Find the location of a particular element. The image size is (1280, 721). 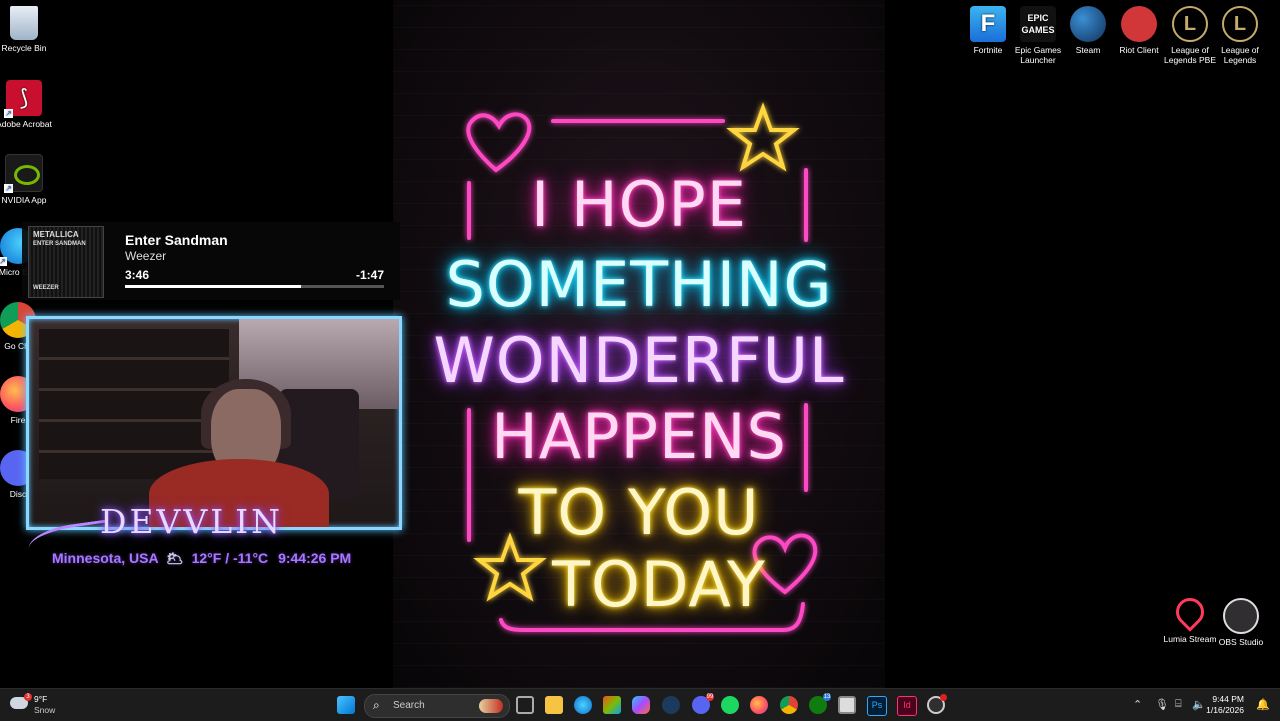

search-icon: ⌕ is located at coordinates (376, 705).